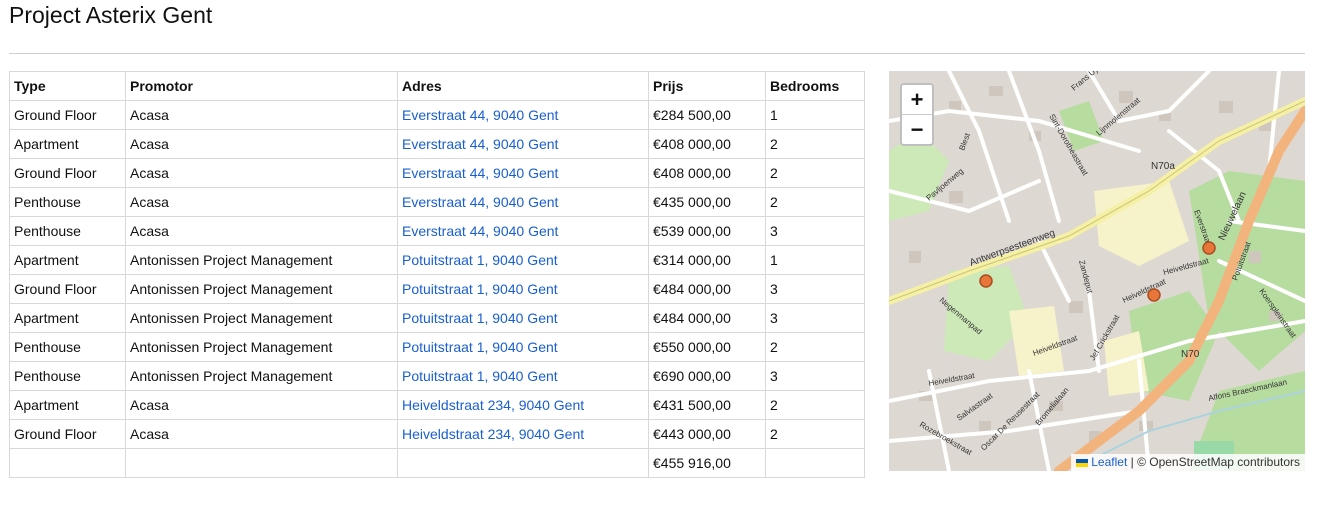 Image resolution: width=1343 pixels, height=510 pixels. I want to click on average-price: €455 916,00, so click(707, 463).